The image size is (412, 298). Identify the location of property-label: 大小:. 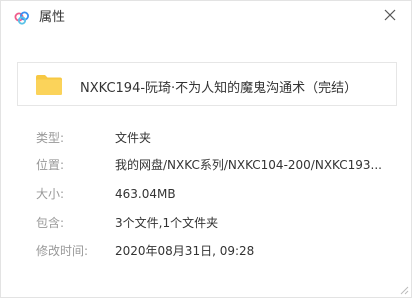
(50, 194).